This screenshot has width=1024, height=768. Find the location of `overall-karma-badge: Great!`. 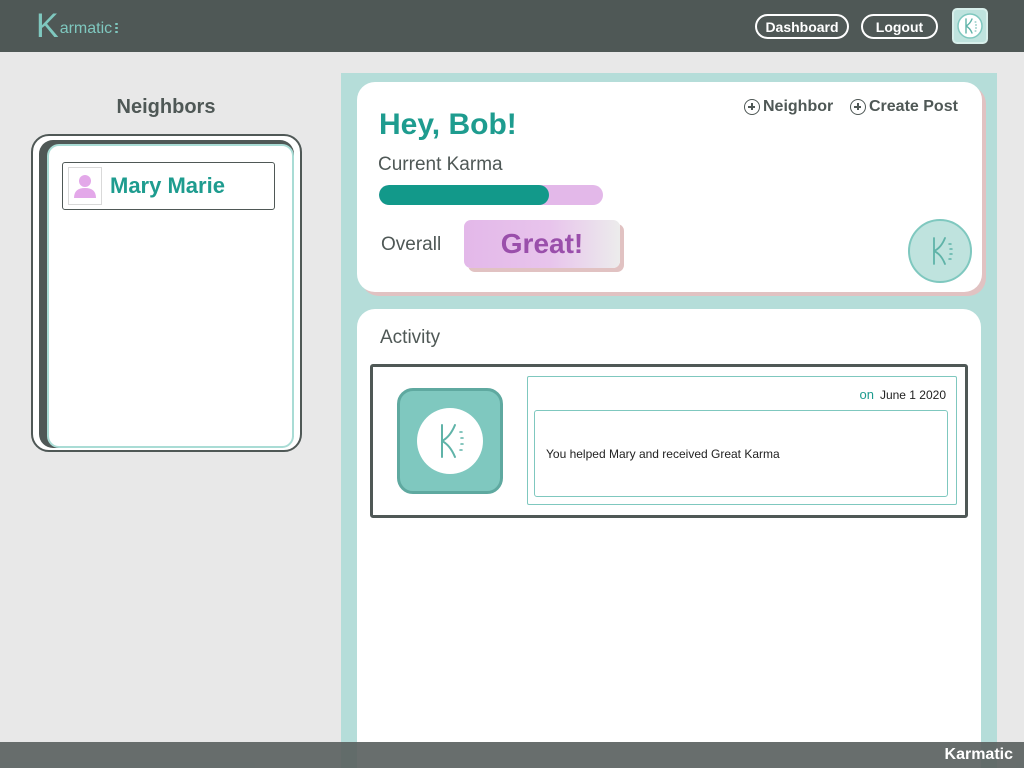

overall-karma-badge: Great! is located at coordinates (542, 244).